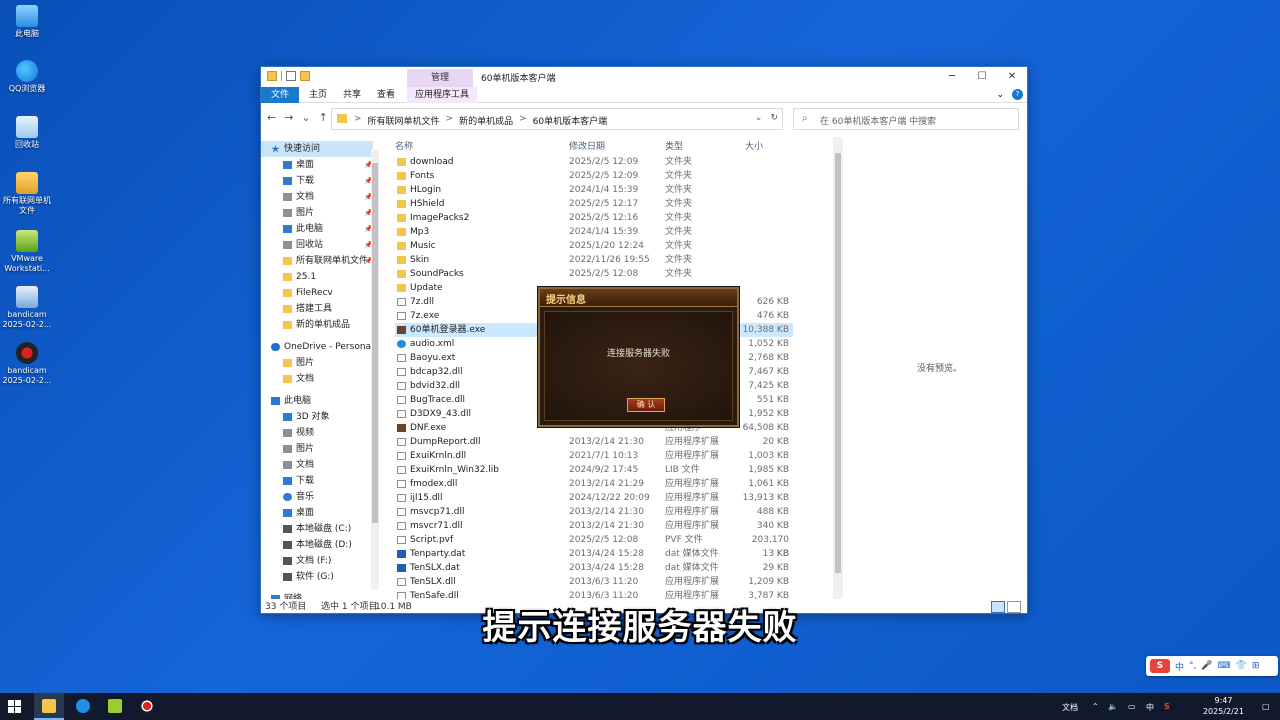 The image size is (1280, 720). What do you see at coordinates (317, 497) in the screenshot?
I see `sidebar-item: 音乐` at bounding box center [317, 497].